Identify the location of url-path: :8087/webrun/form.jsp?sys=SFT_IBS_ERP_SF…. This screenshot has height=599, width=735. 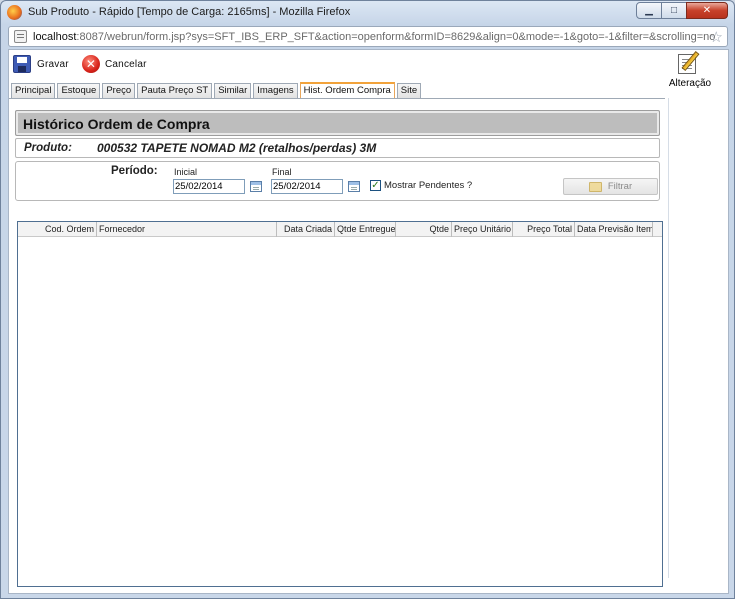
(396, 37).